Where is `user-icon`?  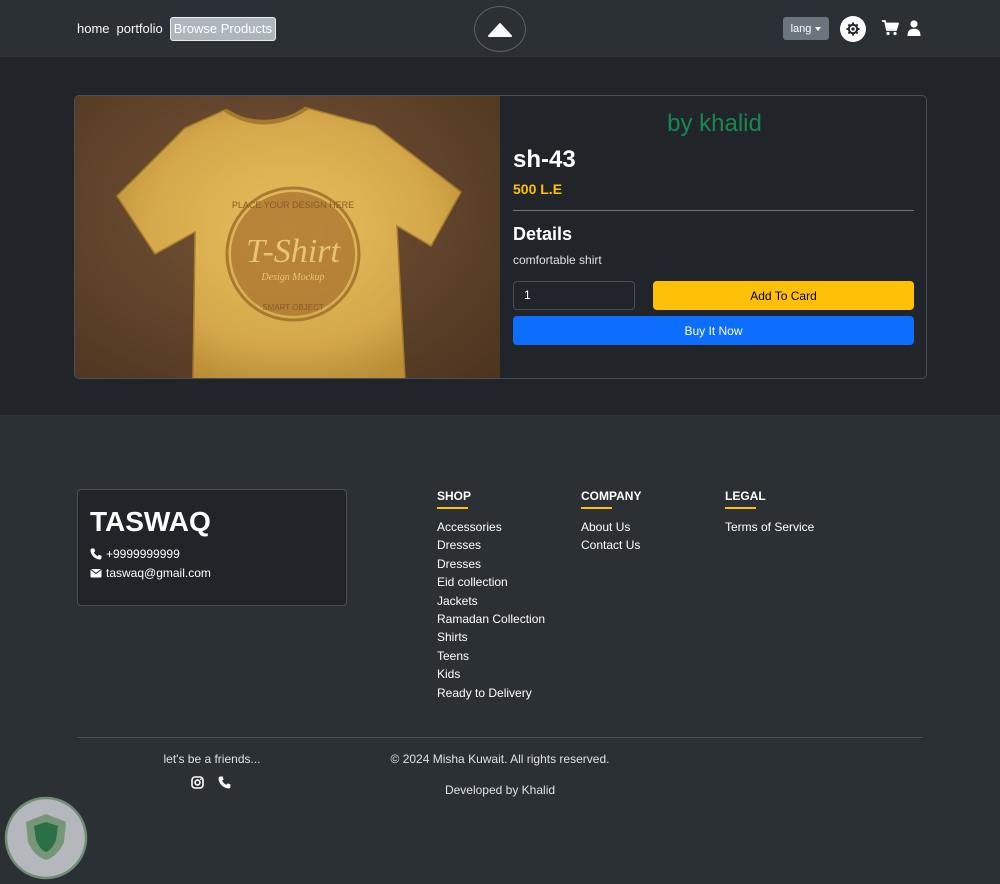 user-icon is located at coordinates (914, 28).